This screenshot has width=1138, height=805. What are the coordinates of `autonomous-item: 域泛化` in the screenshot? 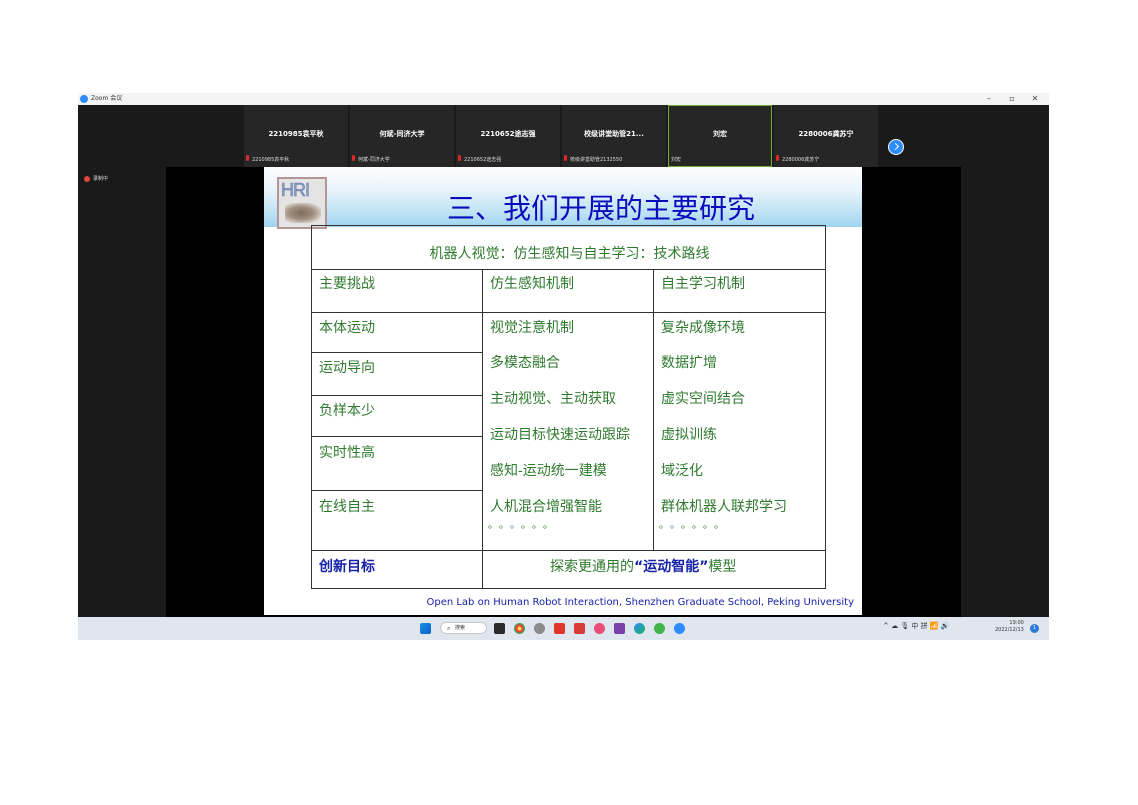 It's located at (682, 471).